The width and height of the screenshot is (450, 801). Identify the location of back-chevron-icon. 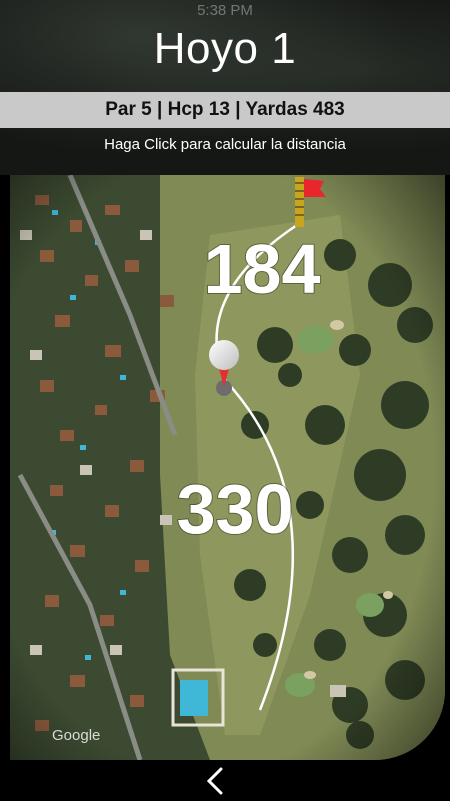
(214, 781).